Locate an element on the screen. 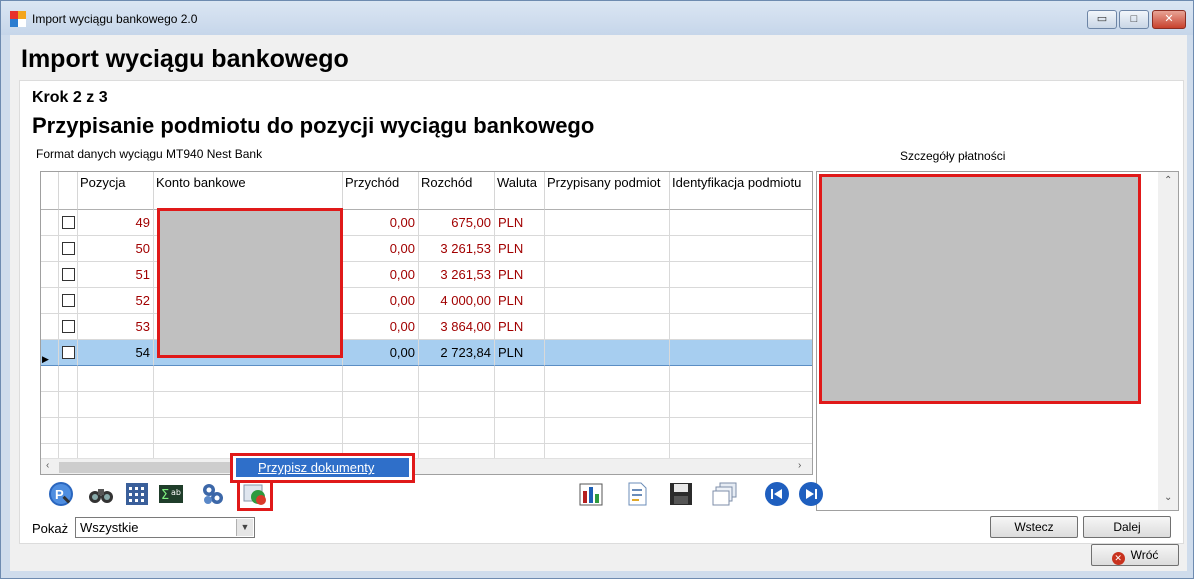  grid-toolbar: P Σ ab is located at coordinates (431, 498).